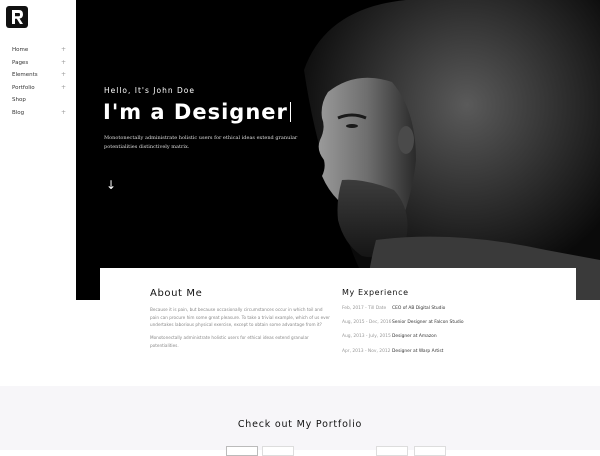 The width and height of the screenshot is (600, 456). What do you see at coordinates (20, 50) in the screenshot?
I see `sidebar-item-label: Home` at bounding box center [20, 50].